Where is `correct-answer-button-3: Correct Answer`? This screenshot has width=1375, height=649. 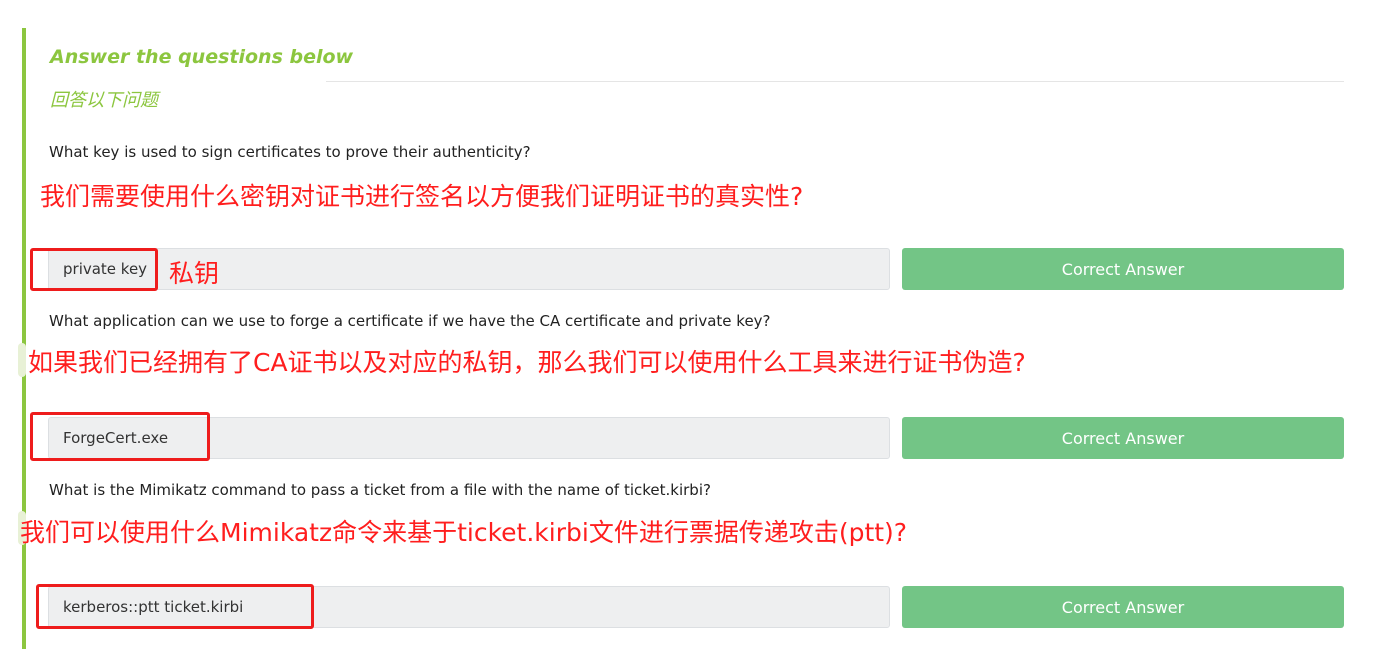
correct-answer-button-3: Correct Answer is located at coordinates (1123, 607).